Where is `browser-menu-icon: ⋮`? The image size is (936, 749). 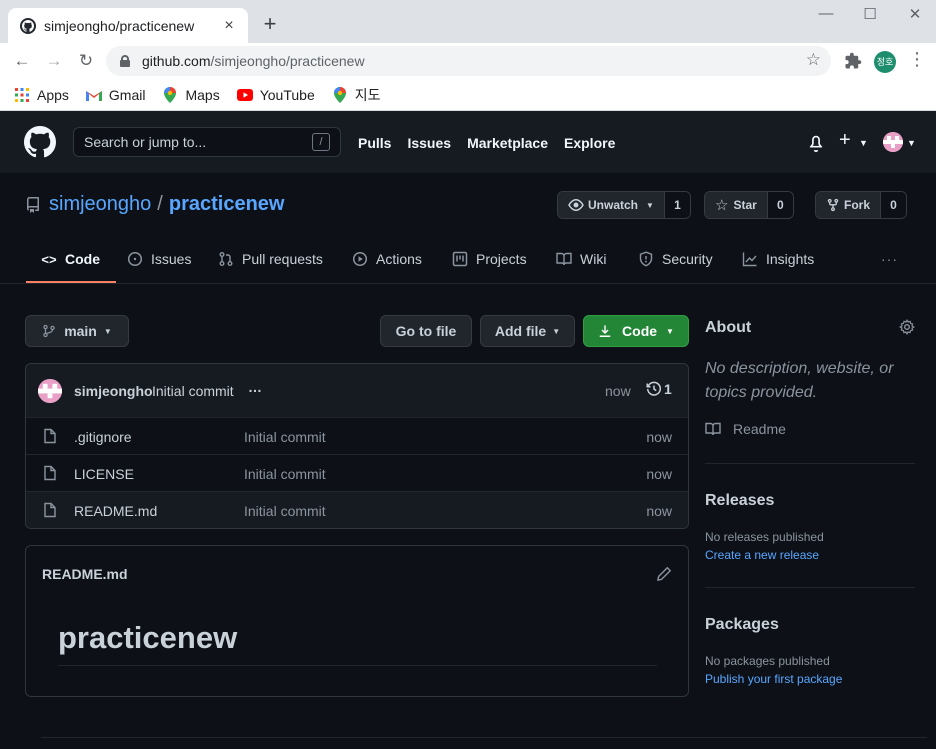 browser-menu-icon: ⋮ is located at coordinates (917, 59).